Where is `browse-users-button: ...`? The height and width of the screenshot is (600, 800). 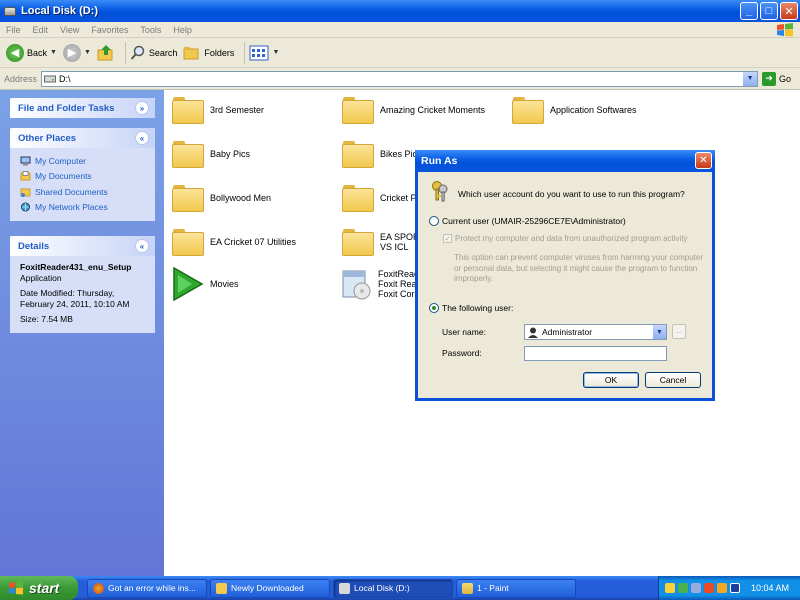
browse-users-button: ... is located at coordinates (679, 331).